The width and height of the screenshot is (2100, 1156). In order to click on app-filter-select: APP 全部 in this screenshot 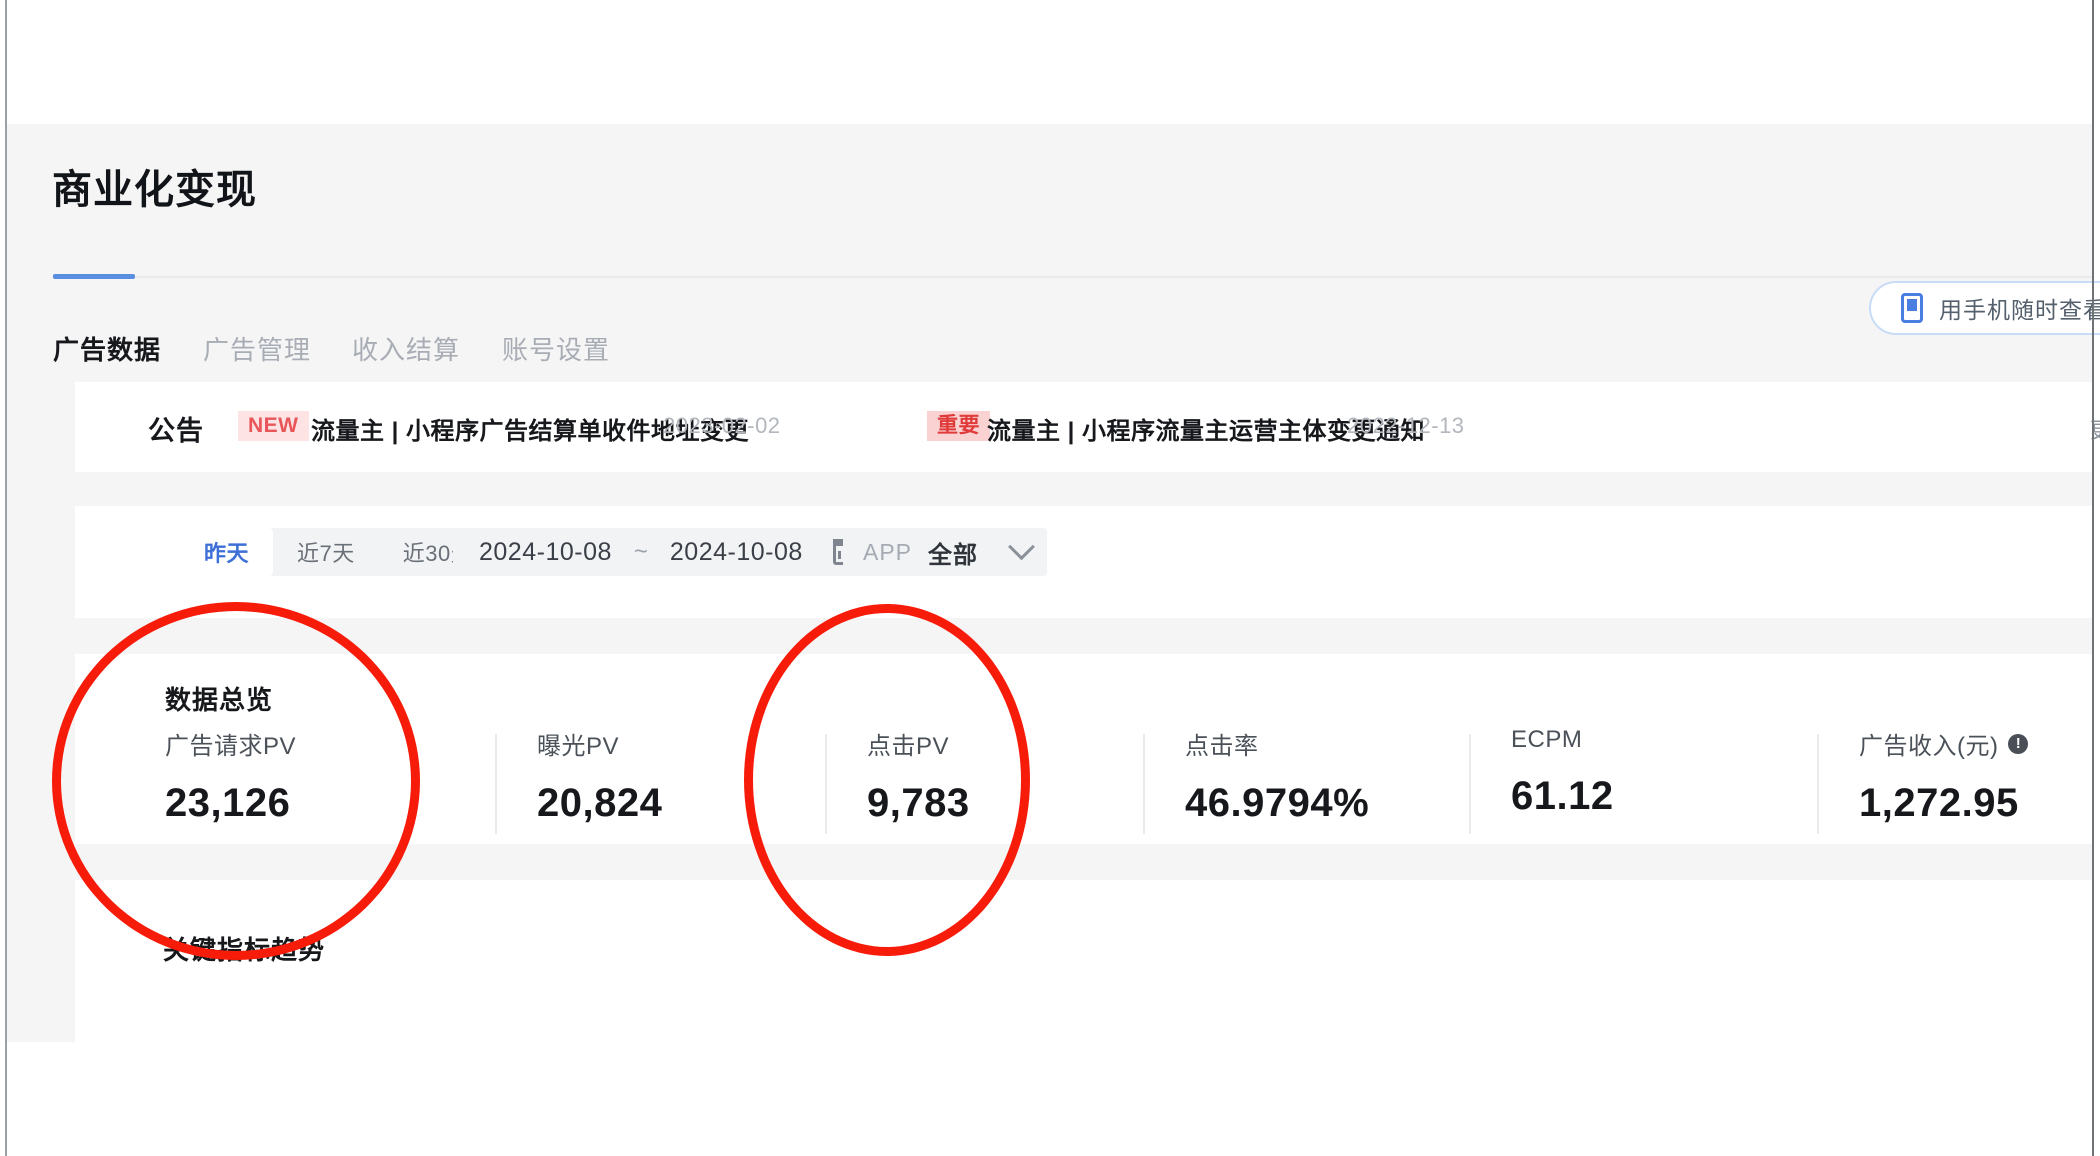, I will do `click(945, 552)`.